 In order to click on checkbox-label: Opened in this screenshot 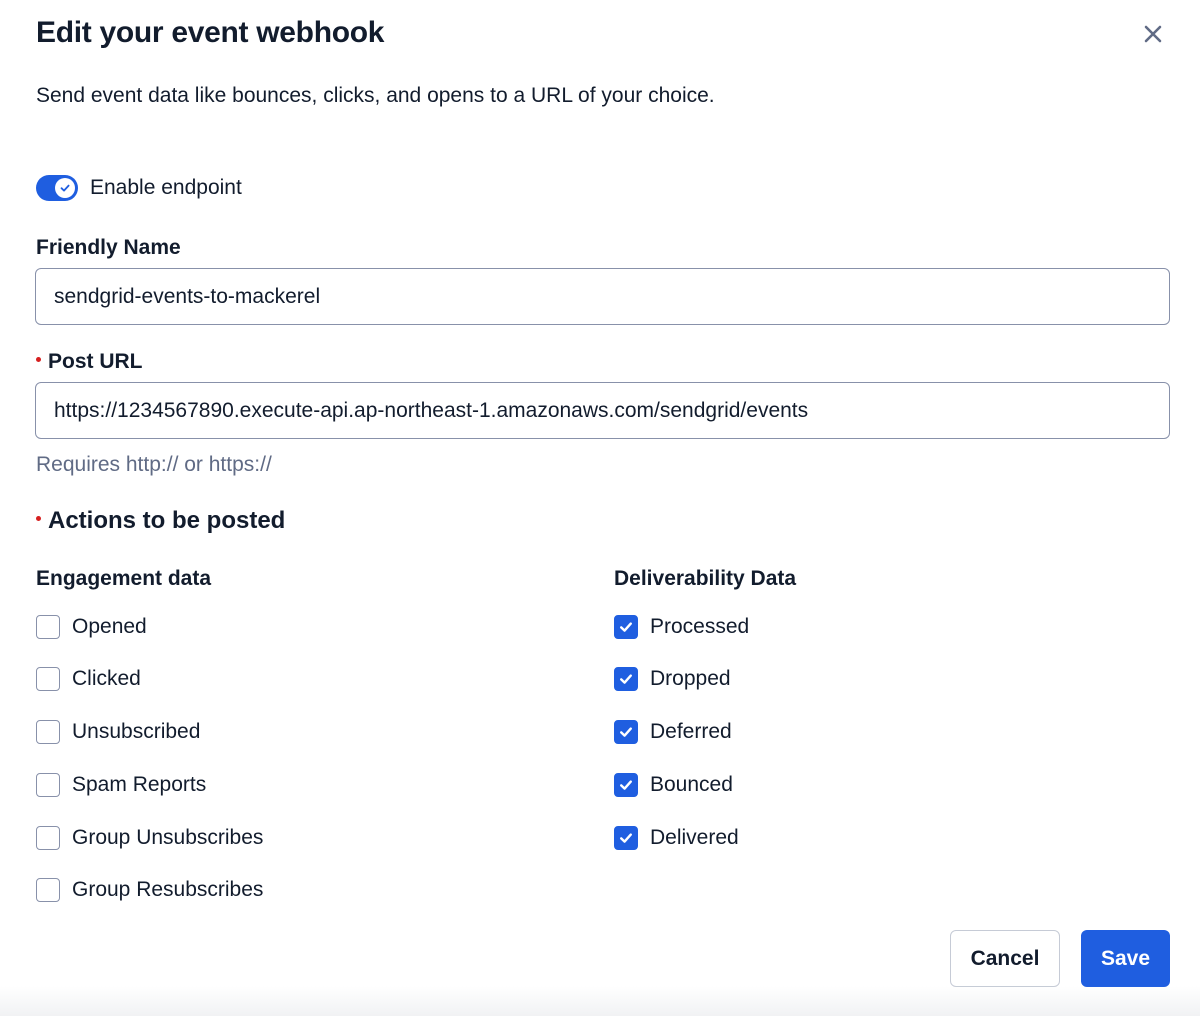, I will do `click(109, 626)`.